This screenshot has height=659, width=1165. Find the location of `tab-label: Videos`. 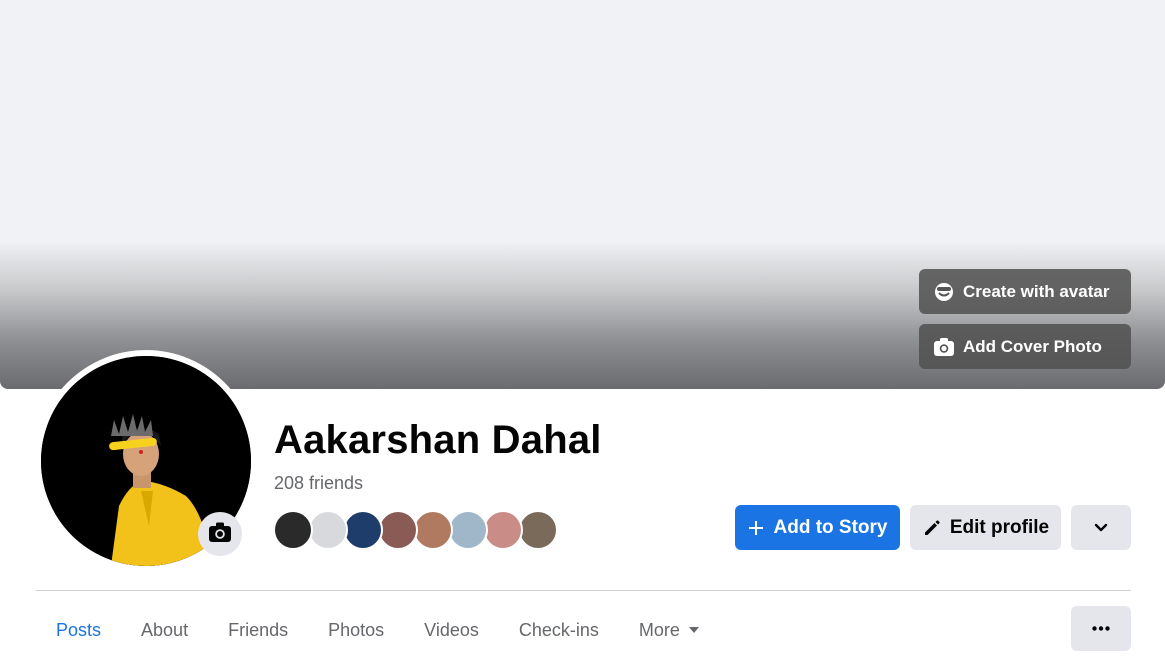

tab-label: Videos is located at coordinates (451, 629).